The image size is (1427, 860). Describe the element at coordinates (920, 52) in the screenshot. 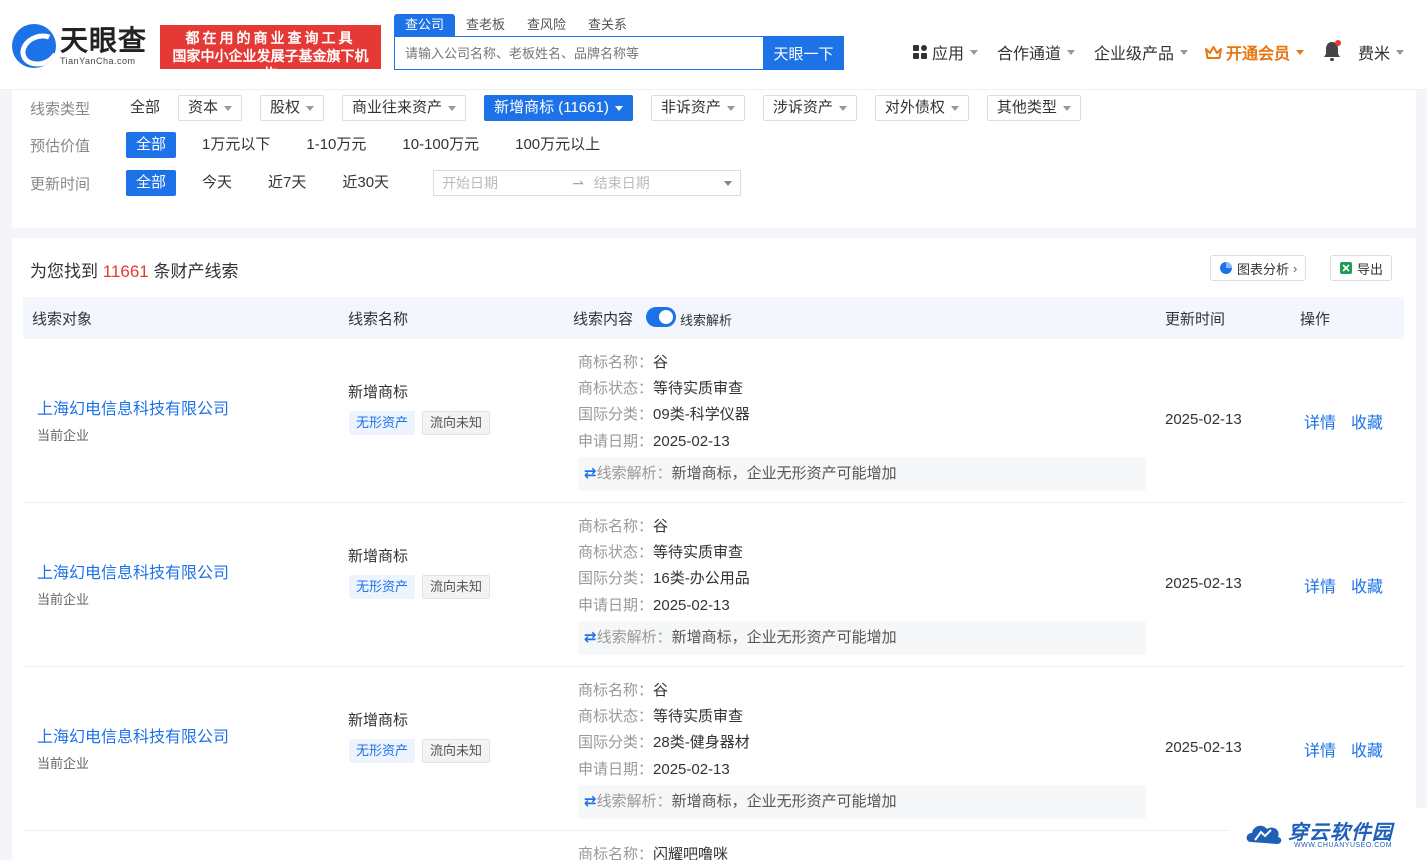

I see `apps-grid-icon` at that location.